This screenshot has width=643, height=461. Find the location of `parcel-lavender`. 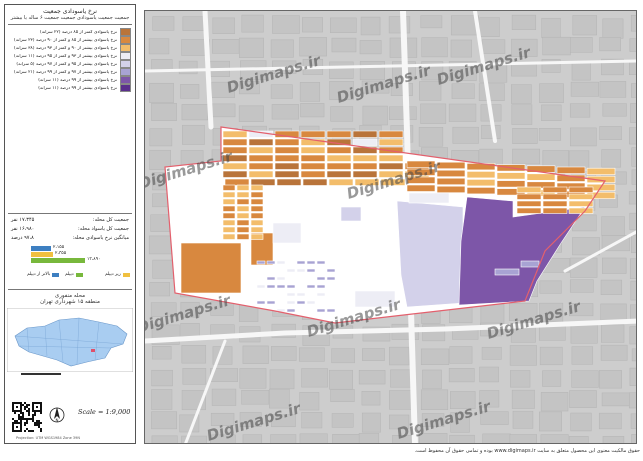

parcel-lavender is located at coordinates (430, 254).